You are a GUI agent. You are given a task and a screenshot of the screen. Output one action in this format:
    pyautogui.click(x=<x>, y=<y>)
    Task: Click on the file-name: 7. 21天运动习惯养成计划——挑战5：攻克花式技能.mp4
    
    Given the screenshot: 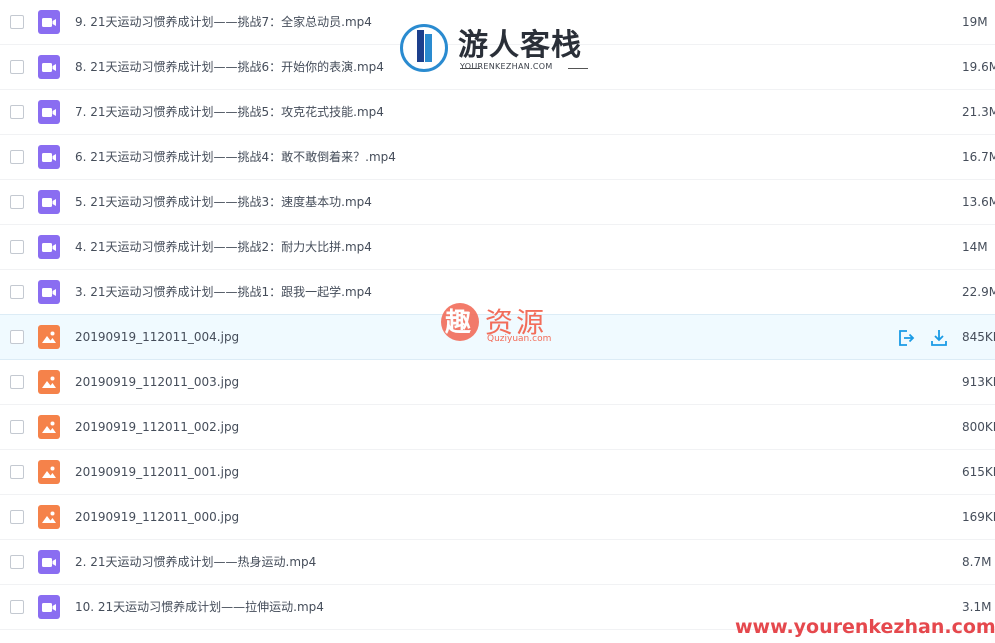 What is the action you would take?
    pyautogui.click(x=229, y=112)
    